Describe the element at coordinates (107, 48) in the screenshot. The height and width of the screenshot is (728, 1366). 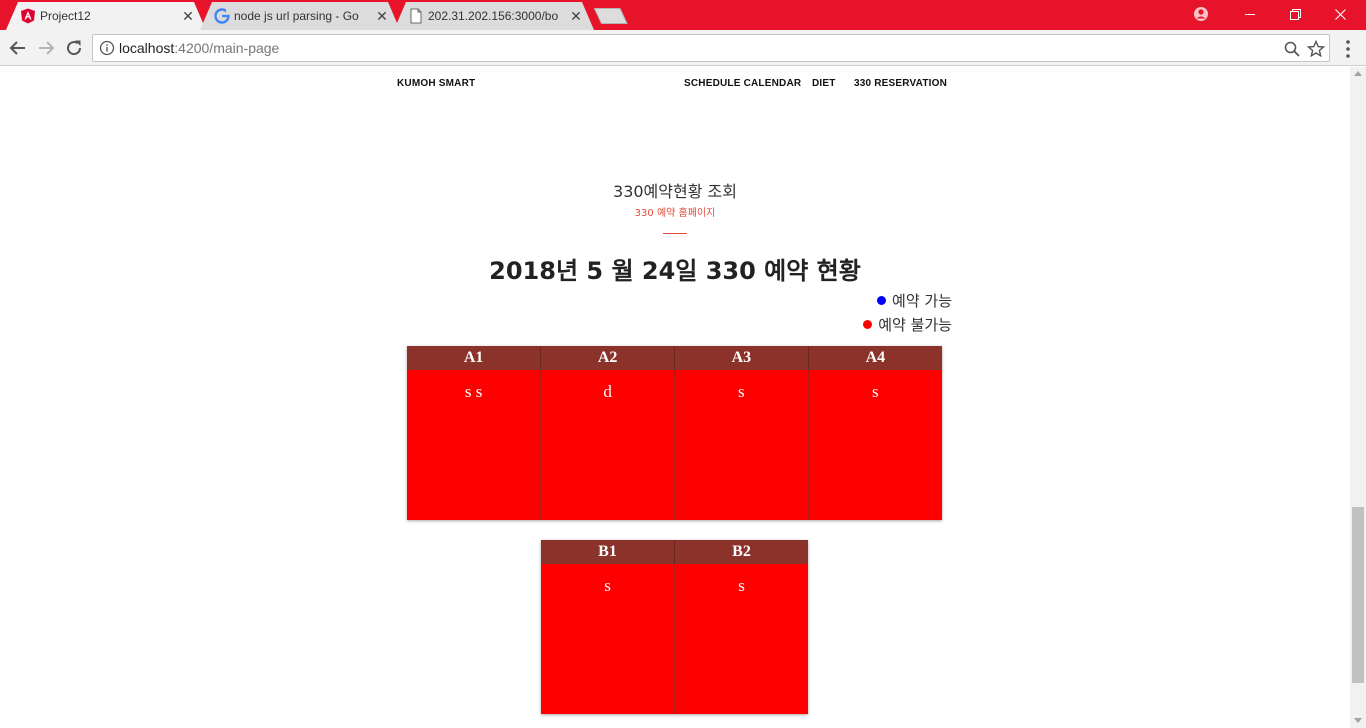
I see `info-icon` at that location.